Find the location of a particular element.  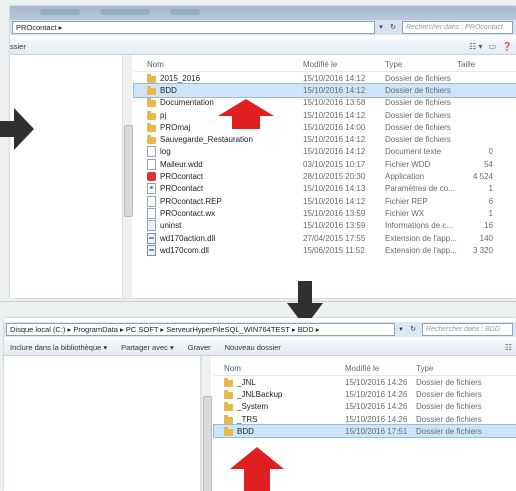

file-row: log 15/10/2016 14:12 Document texte 0 is located at coordinates (325, 152).